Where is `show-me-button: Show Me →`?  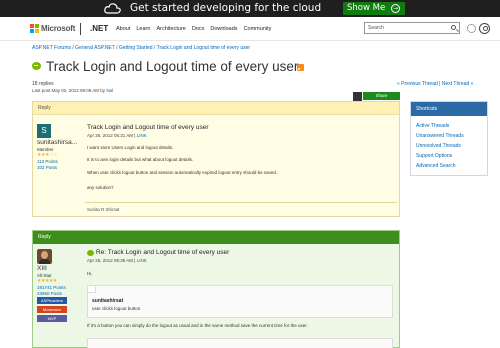 show-me-button: Show Me → is located at coordinates (374, 8).